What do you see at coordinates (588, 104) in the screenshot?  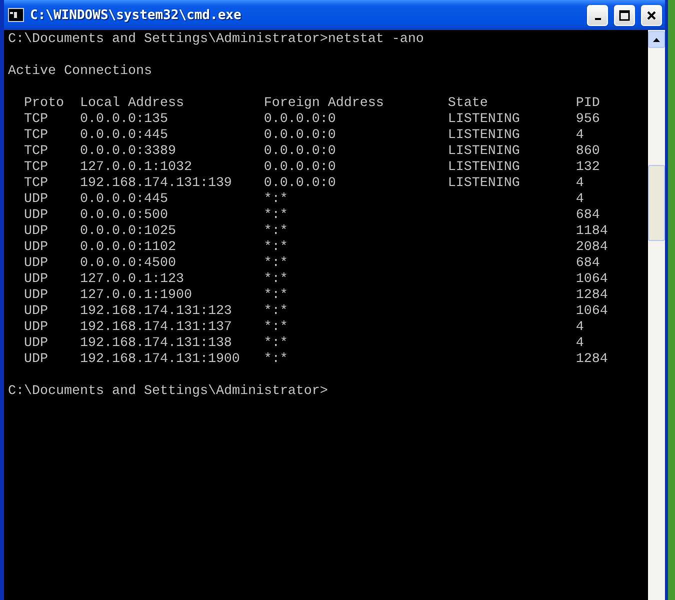 I see `column-header: PID` at bounding box center [588, 104].